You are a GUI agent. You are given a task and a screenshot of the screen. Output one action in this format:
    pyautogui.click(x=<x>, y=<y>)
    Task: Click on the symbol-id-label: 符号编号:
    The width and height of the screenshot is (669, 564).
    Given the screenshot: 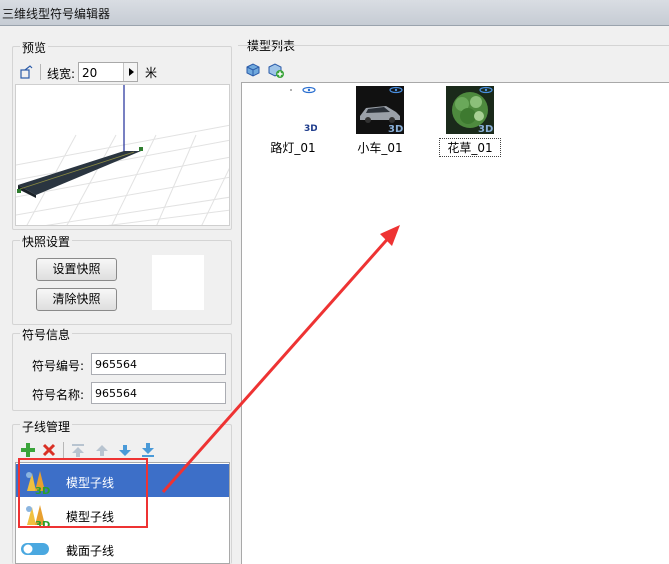 What is the action you would take?
    pyautogui.click(x=58, y=366)
    